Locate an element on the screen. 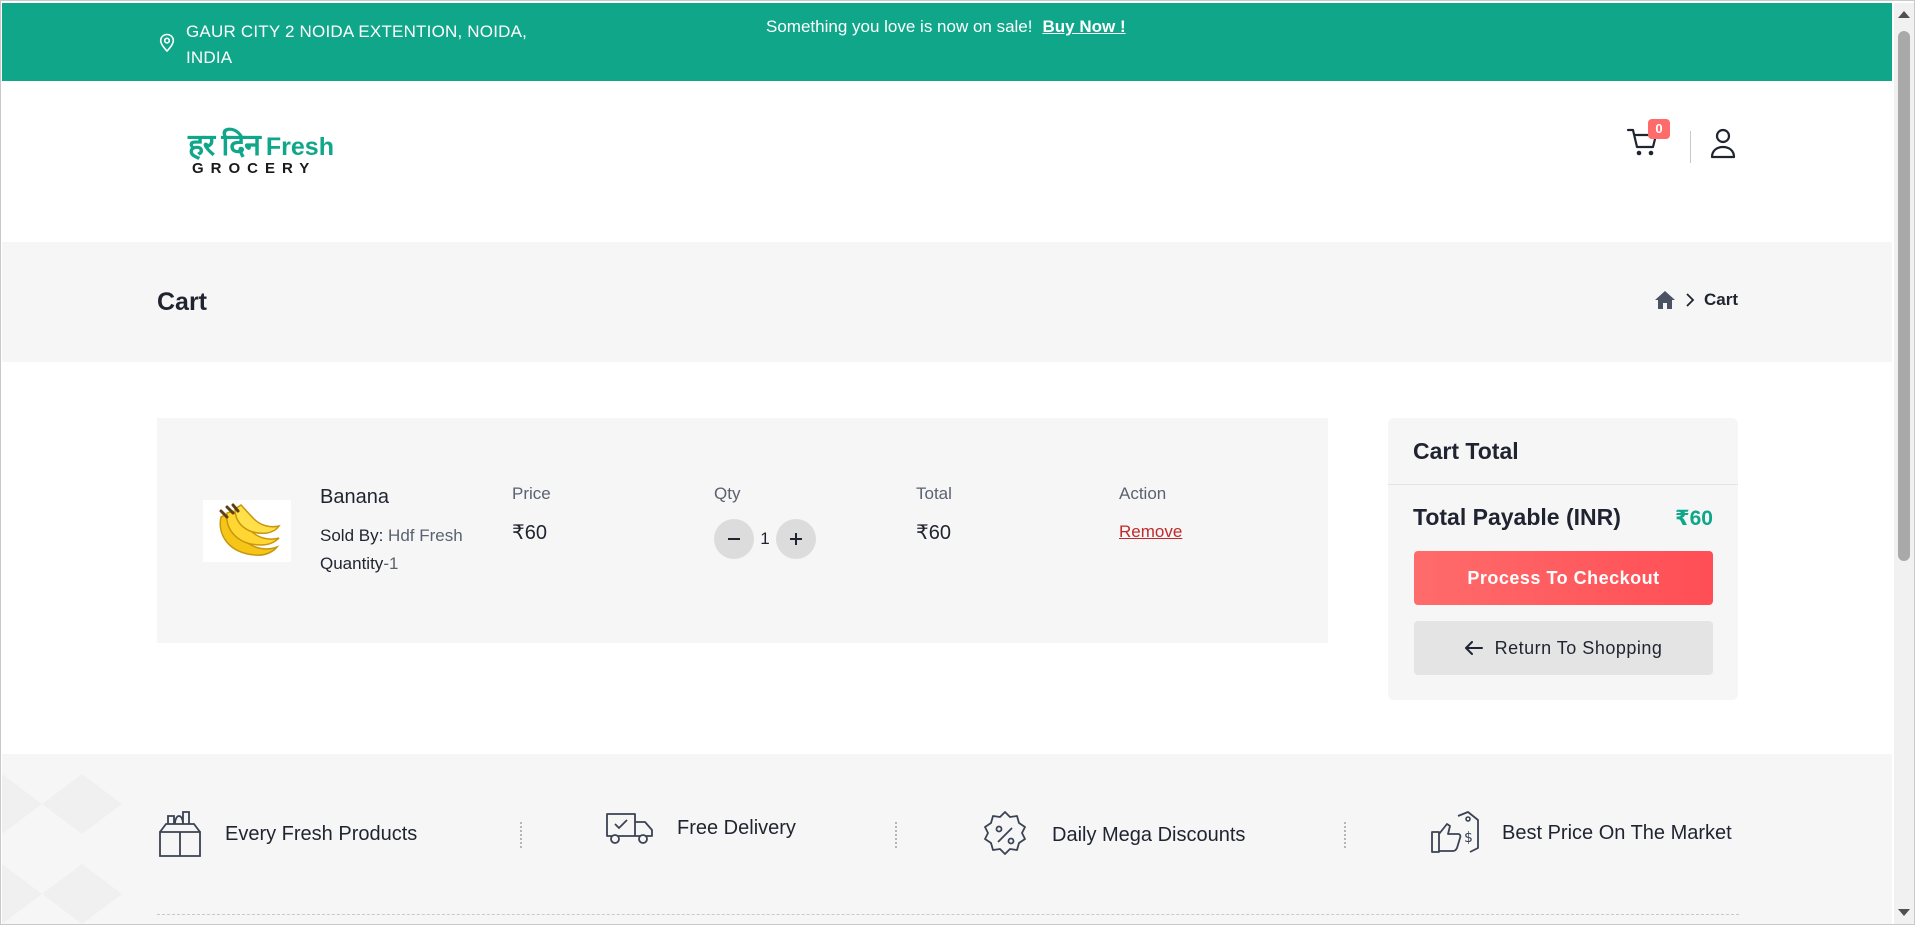 The height and width of the screenshot is (925, 1915). product-image is located at coordinates (247, 531).